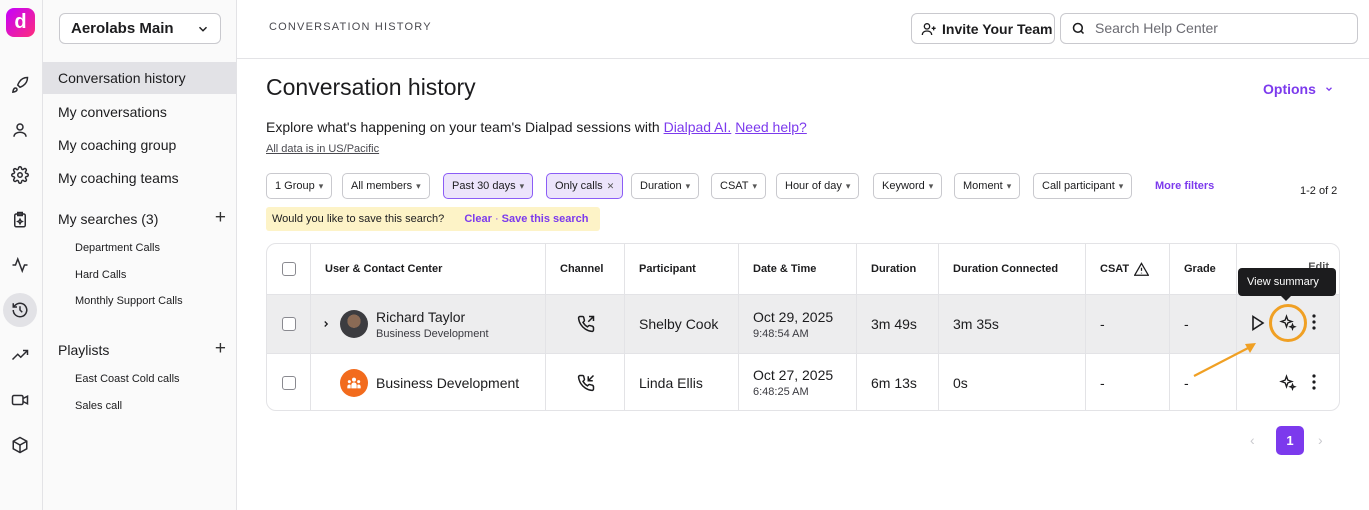  Describe the element at coordinates (354, 324) in the screenshot. I see `avatar` at that location.